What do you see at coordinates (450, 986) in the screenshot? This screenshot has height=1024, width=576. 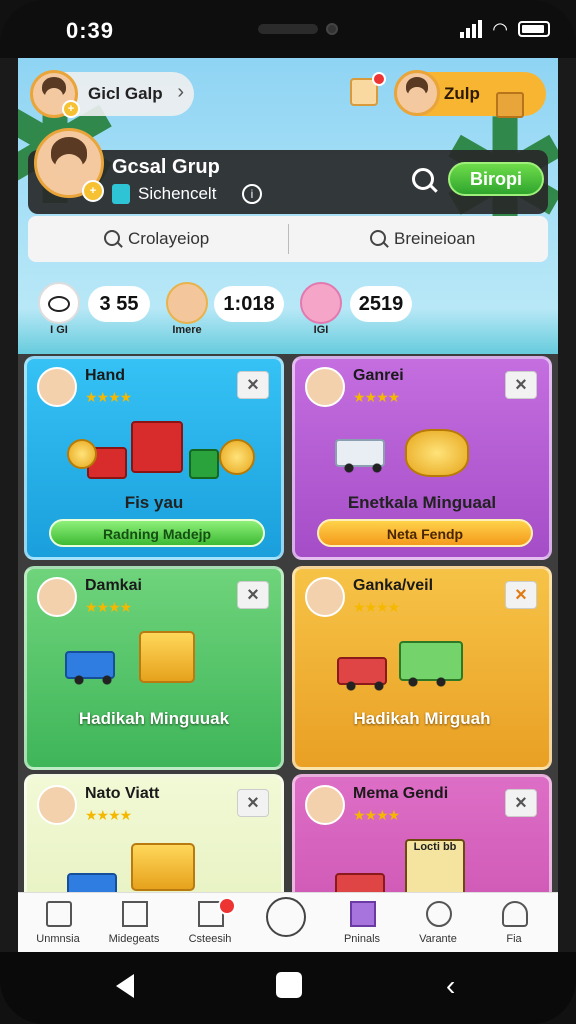 I see `recents-icon: ‹` at bounding box center [450, 986].